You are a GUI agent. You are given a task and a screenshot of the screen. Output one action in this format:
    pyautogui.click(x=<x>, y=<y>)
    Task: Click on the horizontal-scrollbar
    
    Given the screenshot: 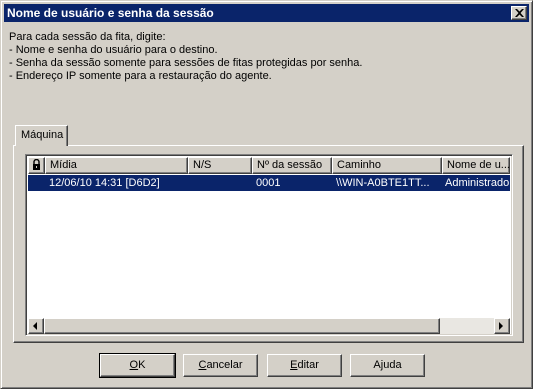 What is the action you would take?
    pyautogui.click(x=269, y=326)
    